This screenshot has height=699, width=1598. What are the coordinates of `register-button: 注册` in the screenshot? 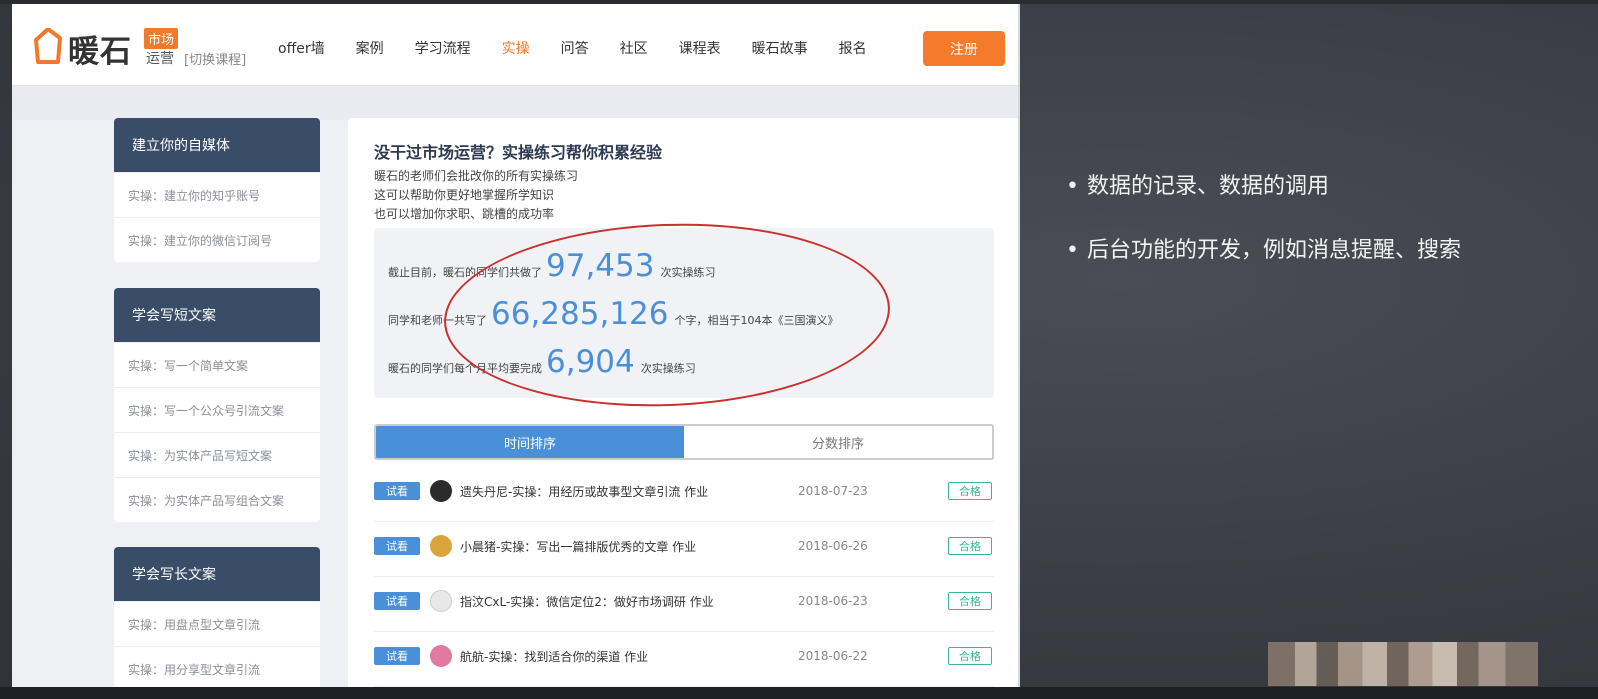 It's located at (964, 48).